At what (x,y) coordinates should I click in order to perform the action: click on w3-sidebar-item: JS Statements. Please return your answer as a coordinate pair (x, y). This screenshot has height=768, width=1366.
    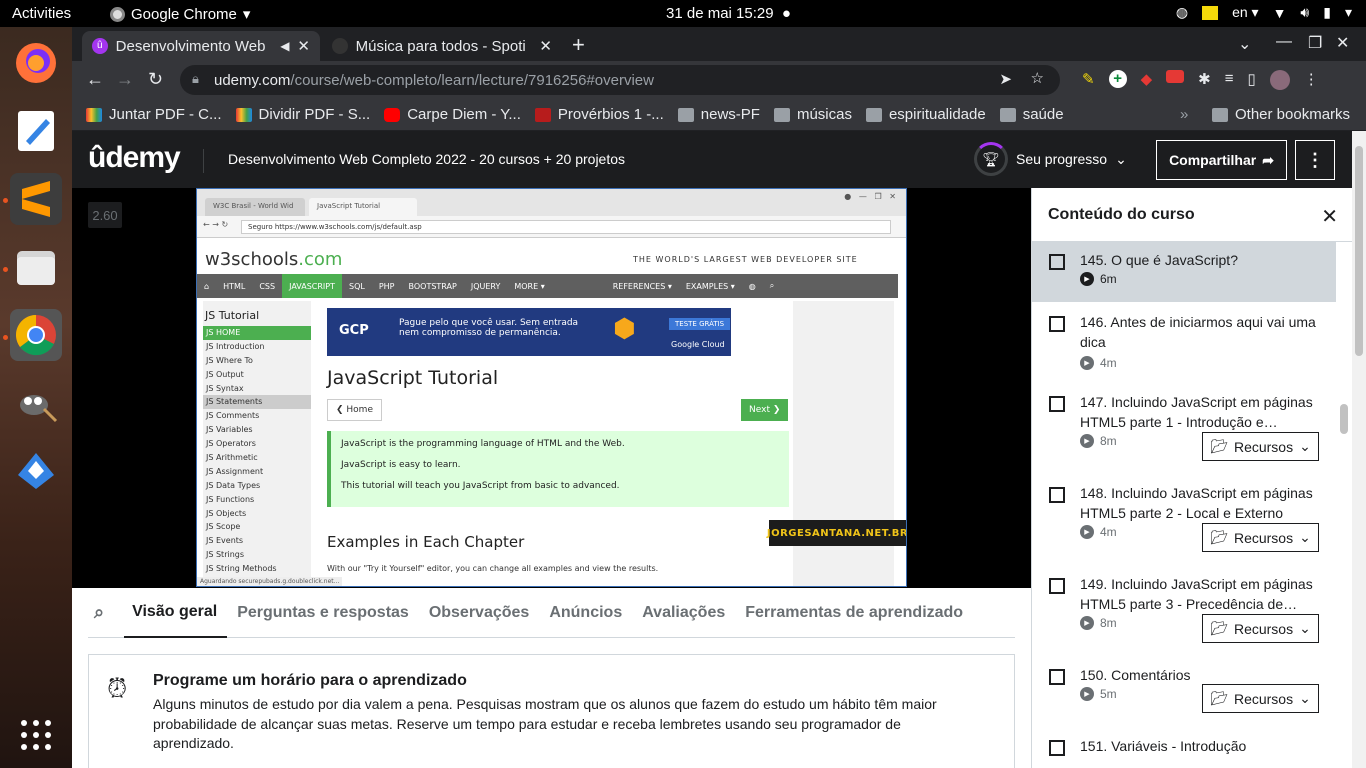
    Looking at the image, I should click on (257, 402).